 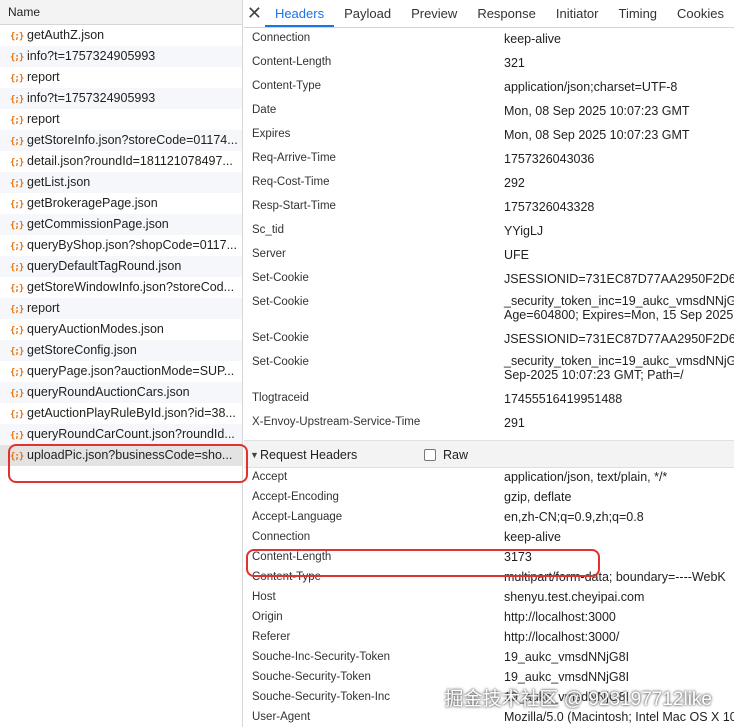 What do you see at coordinates (121, 182) in the screenshot?
I see `request-item: {;} getList.json` at bounding box center [121, 182].